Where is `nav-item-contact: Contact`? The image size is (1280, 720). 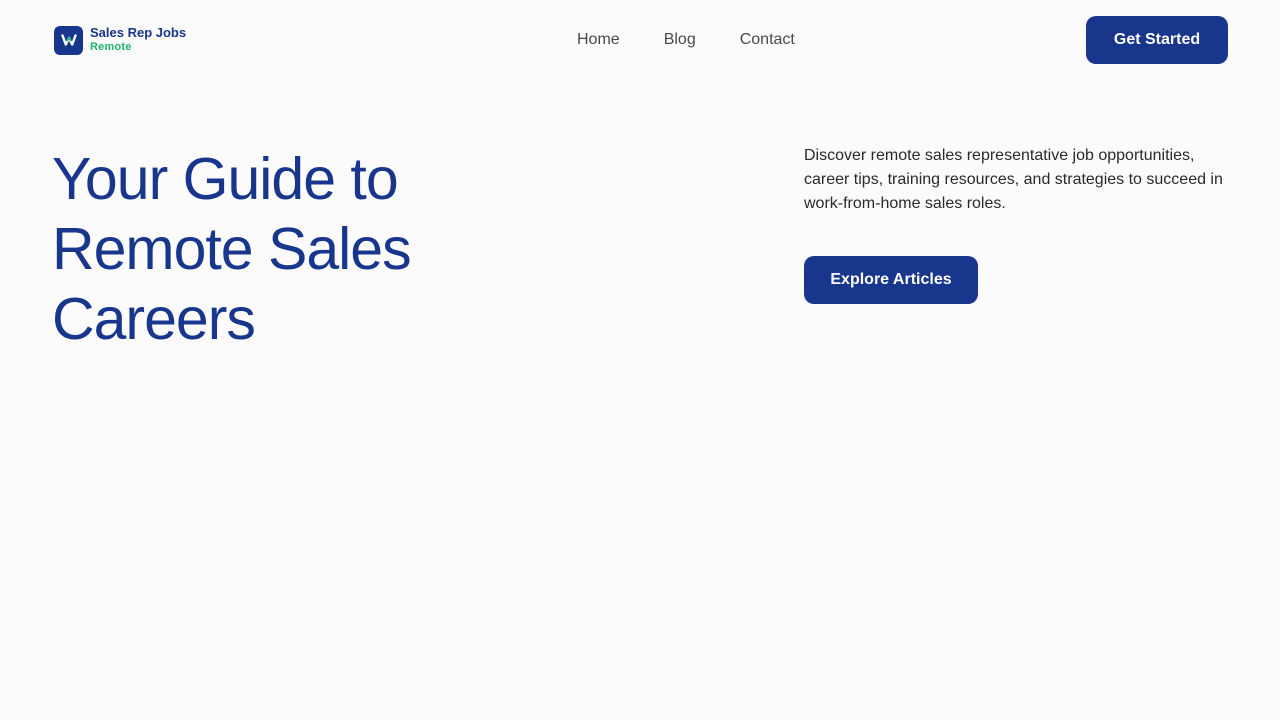 nav-item-contact: Contact is located at coordinates (767, 40).